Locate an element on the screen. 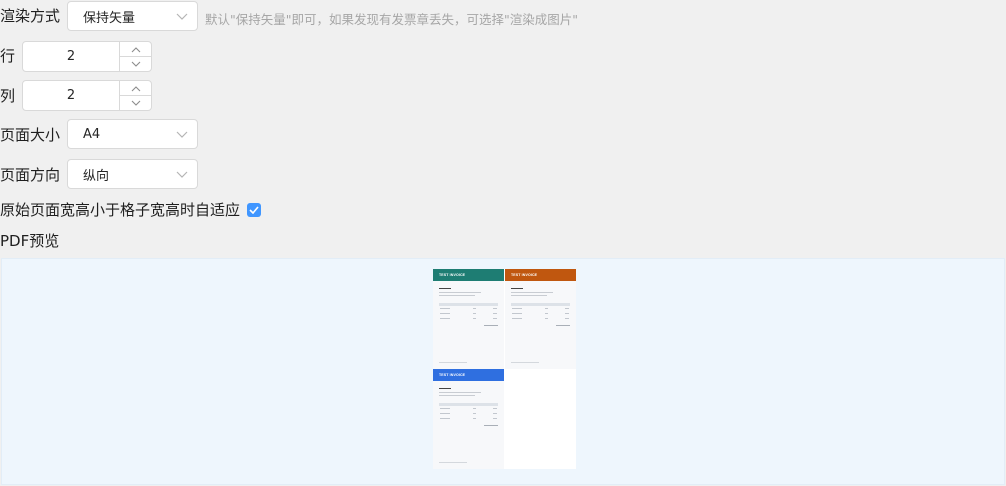  rows-row: 行 is located at coordinates (7, 56).